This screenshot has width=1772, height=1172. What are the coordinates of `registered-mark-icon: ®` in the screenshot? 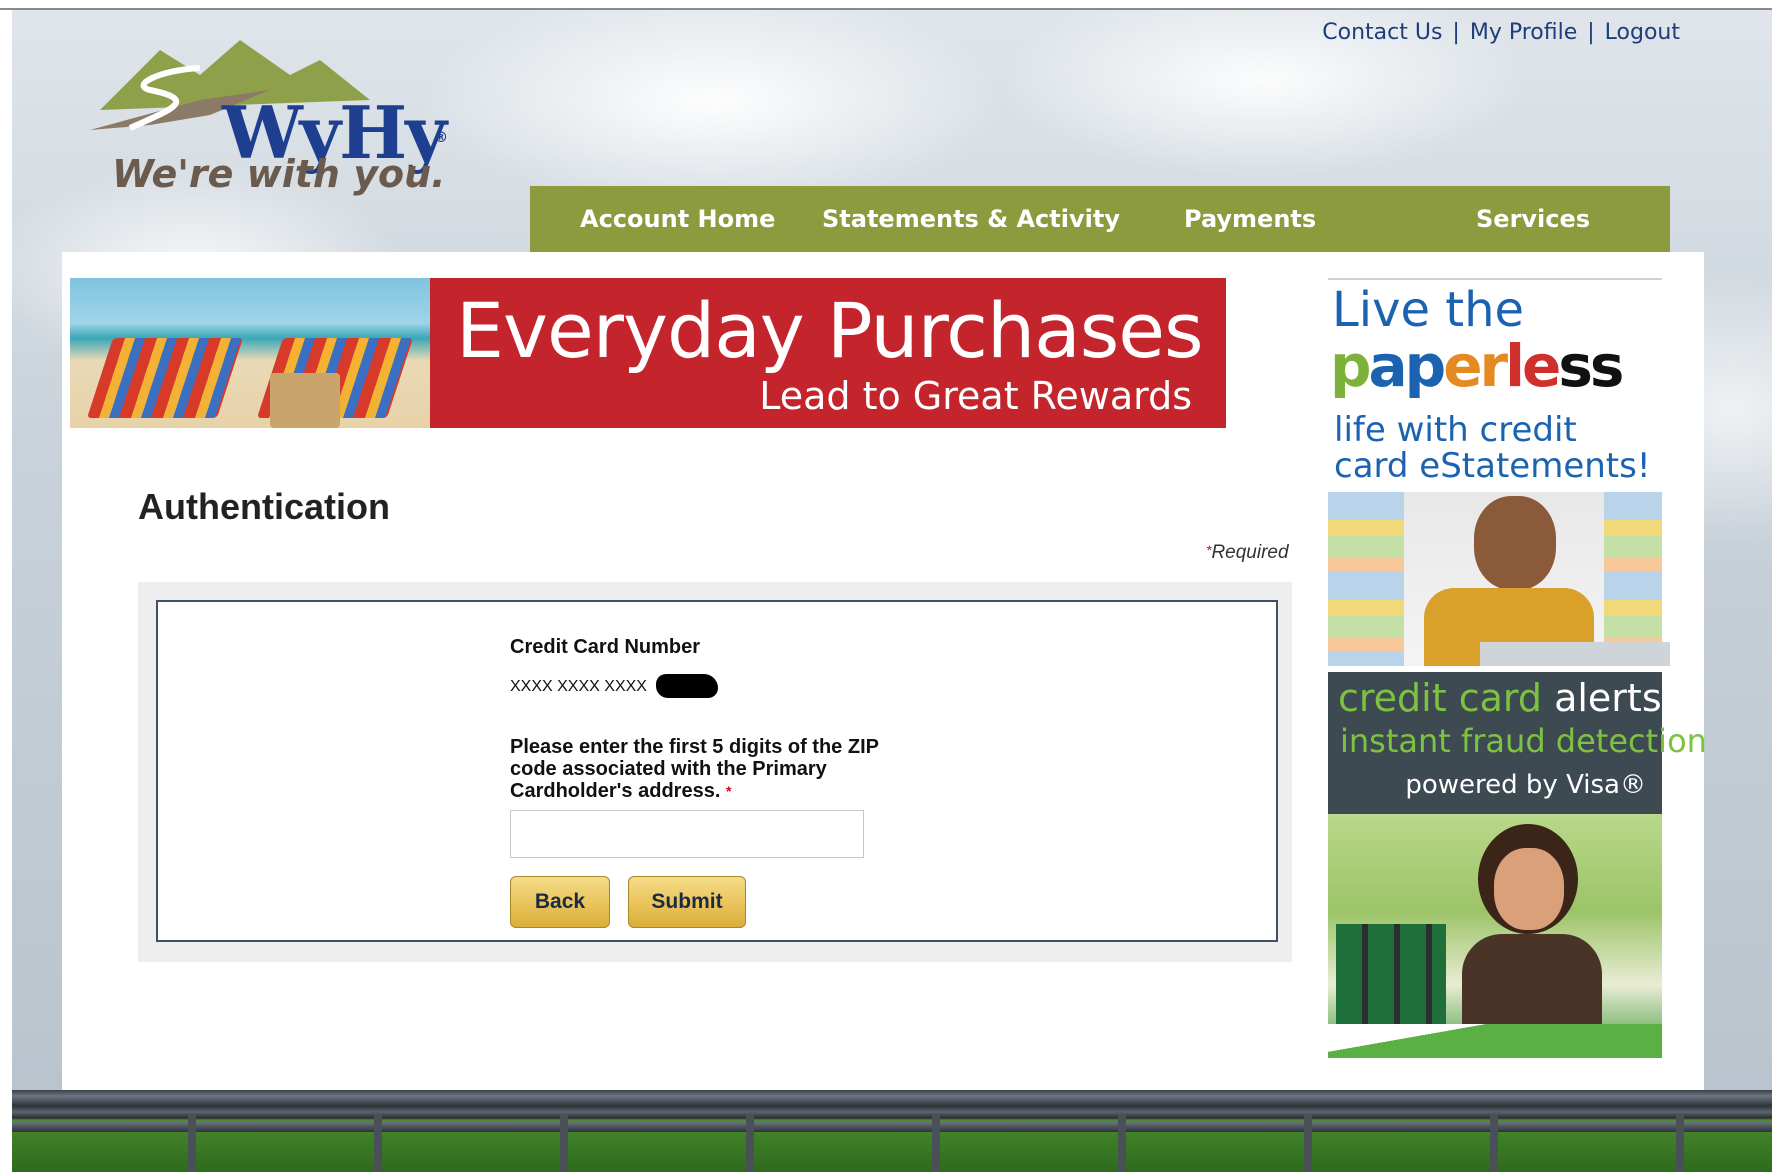 It's located at (441, 138).